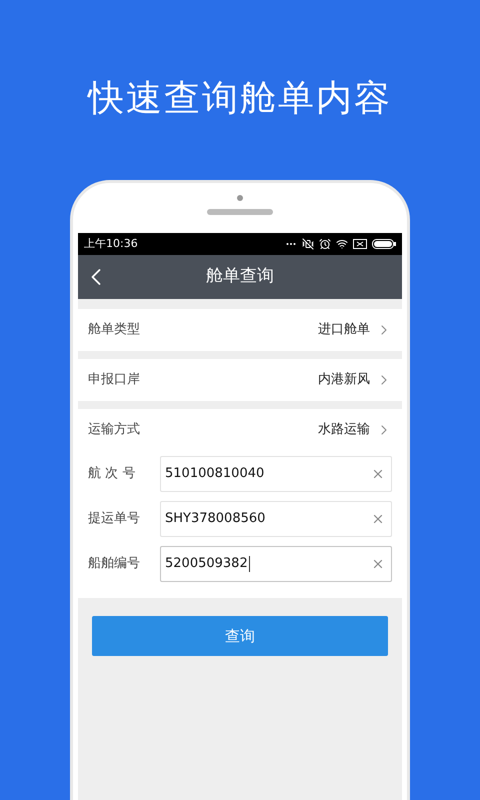 The width and height of the screenshot is (480, 800). What do you see at coordinates (240, 99) in the screenshot?
I see `headline: 快速查询舱单内容` at bounding box center [240, 99].